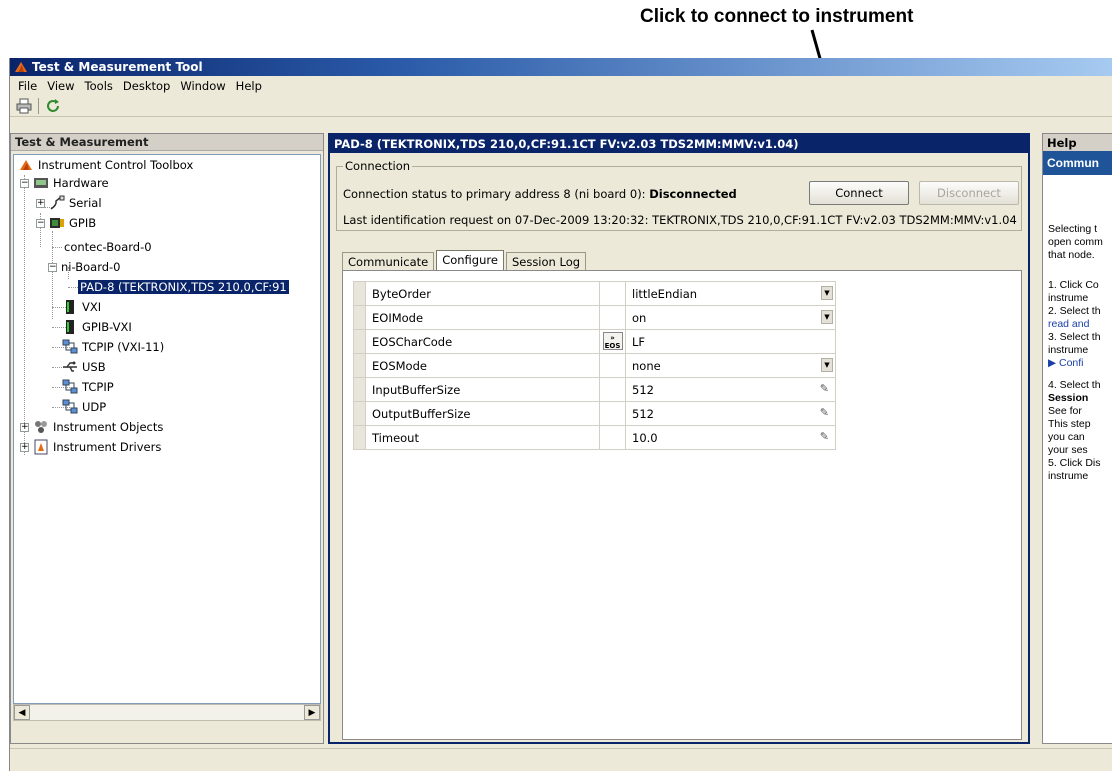 The image size is (1112, 771). I want to click on menu-view: View, so click(60, 86).